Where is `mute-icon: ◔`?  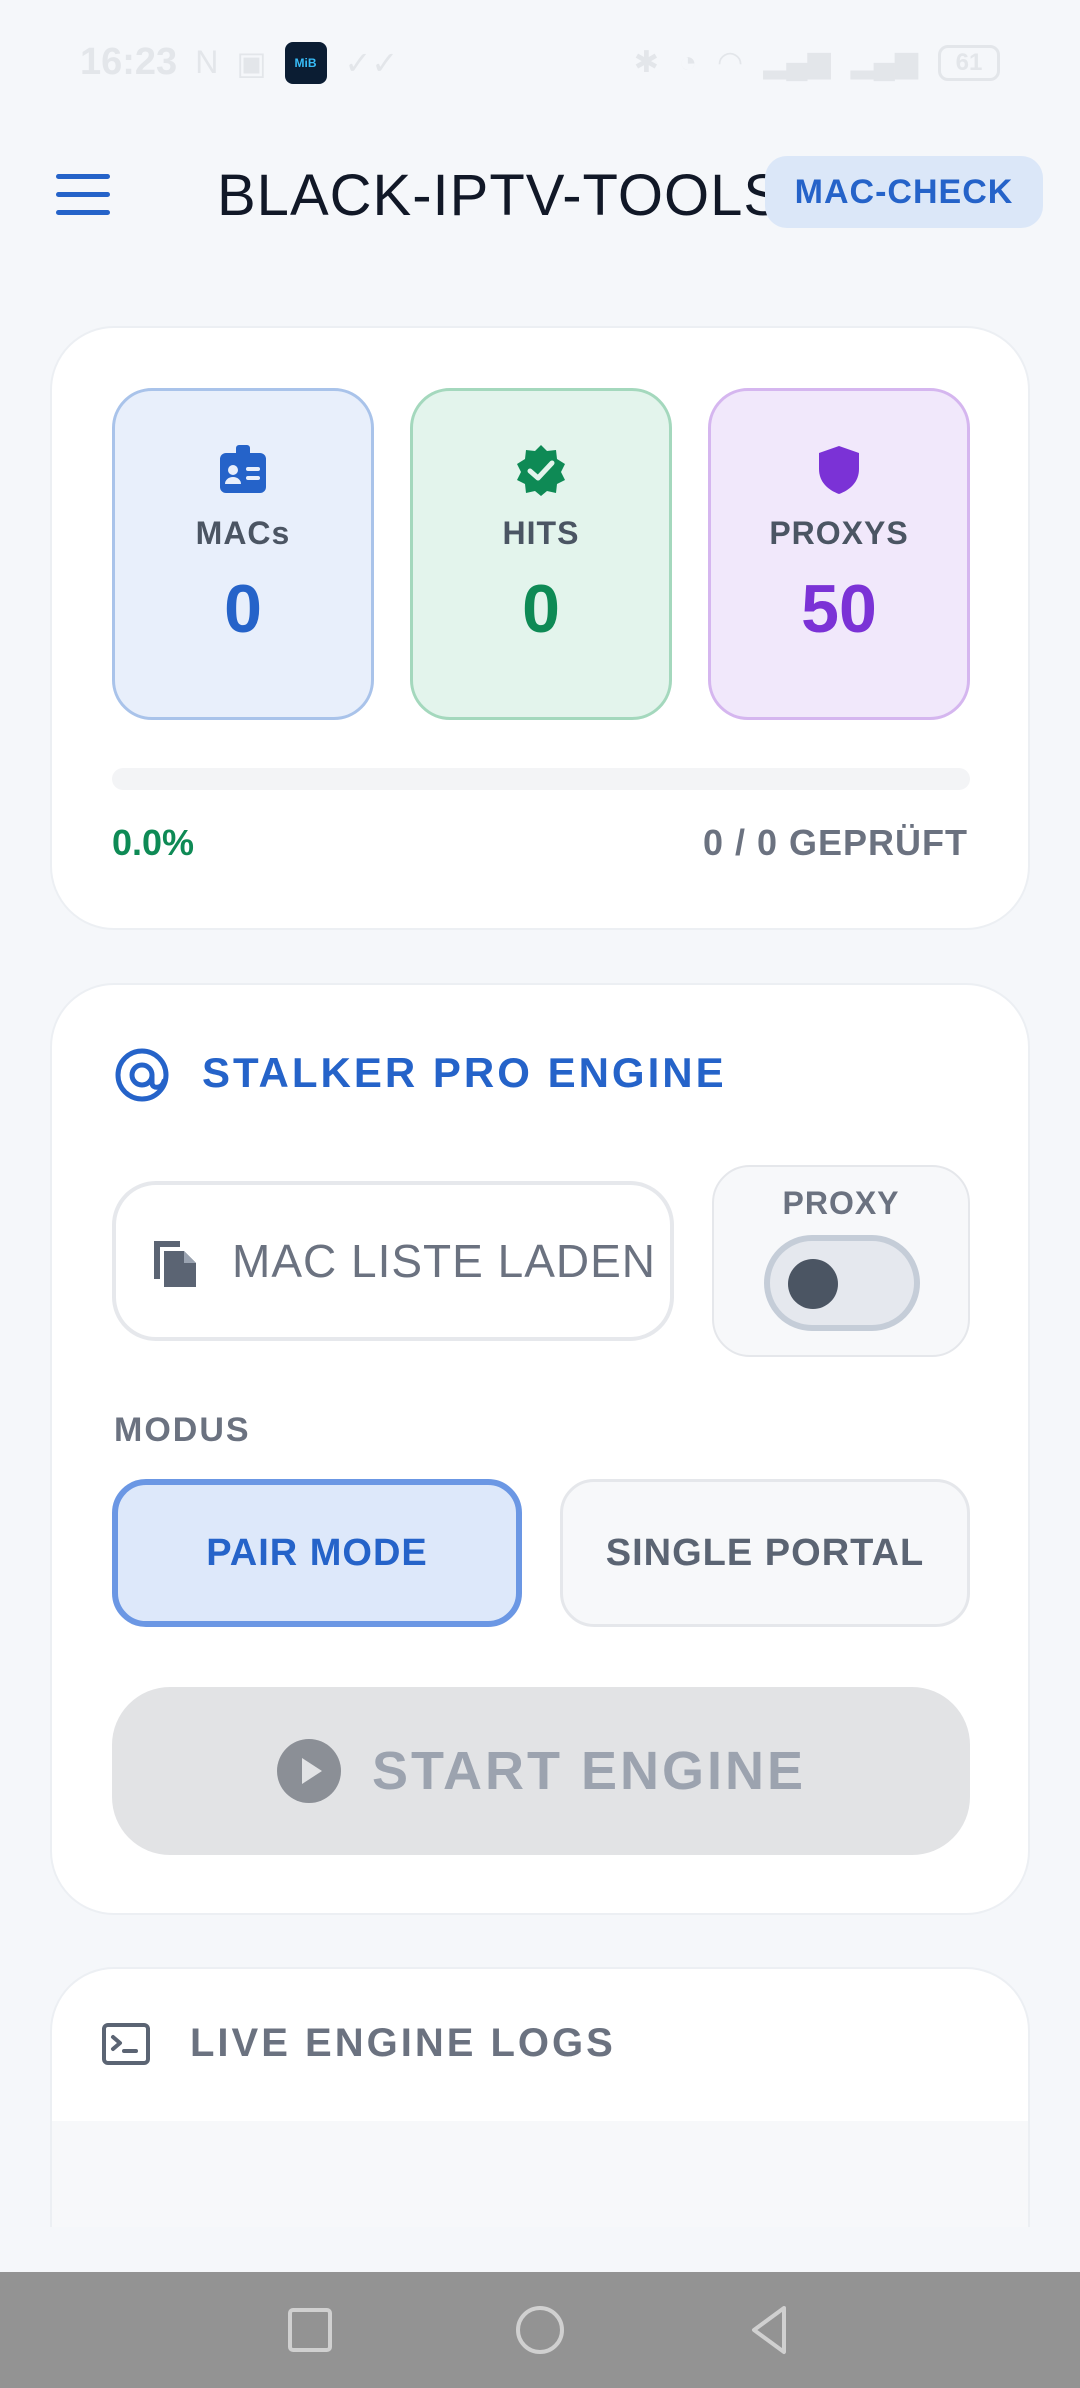 mute-icon: ◔ is located at coordinates (687, 62).